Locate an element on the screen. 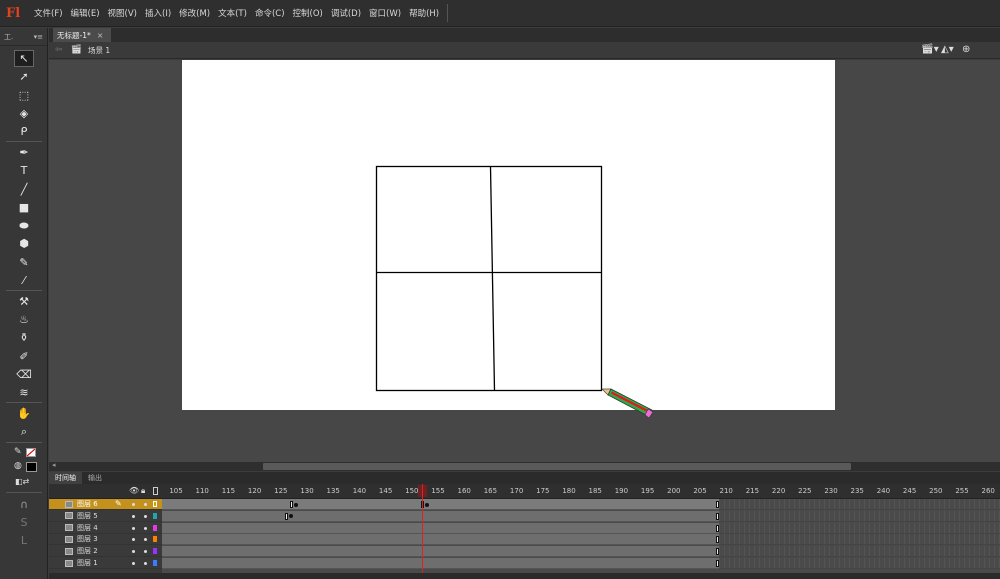 This screenshot has height=579, width=1000. ruler-tick-label: 160 is located at coordinates (464, 491).